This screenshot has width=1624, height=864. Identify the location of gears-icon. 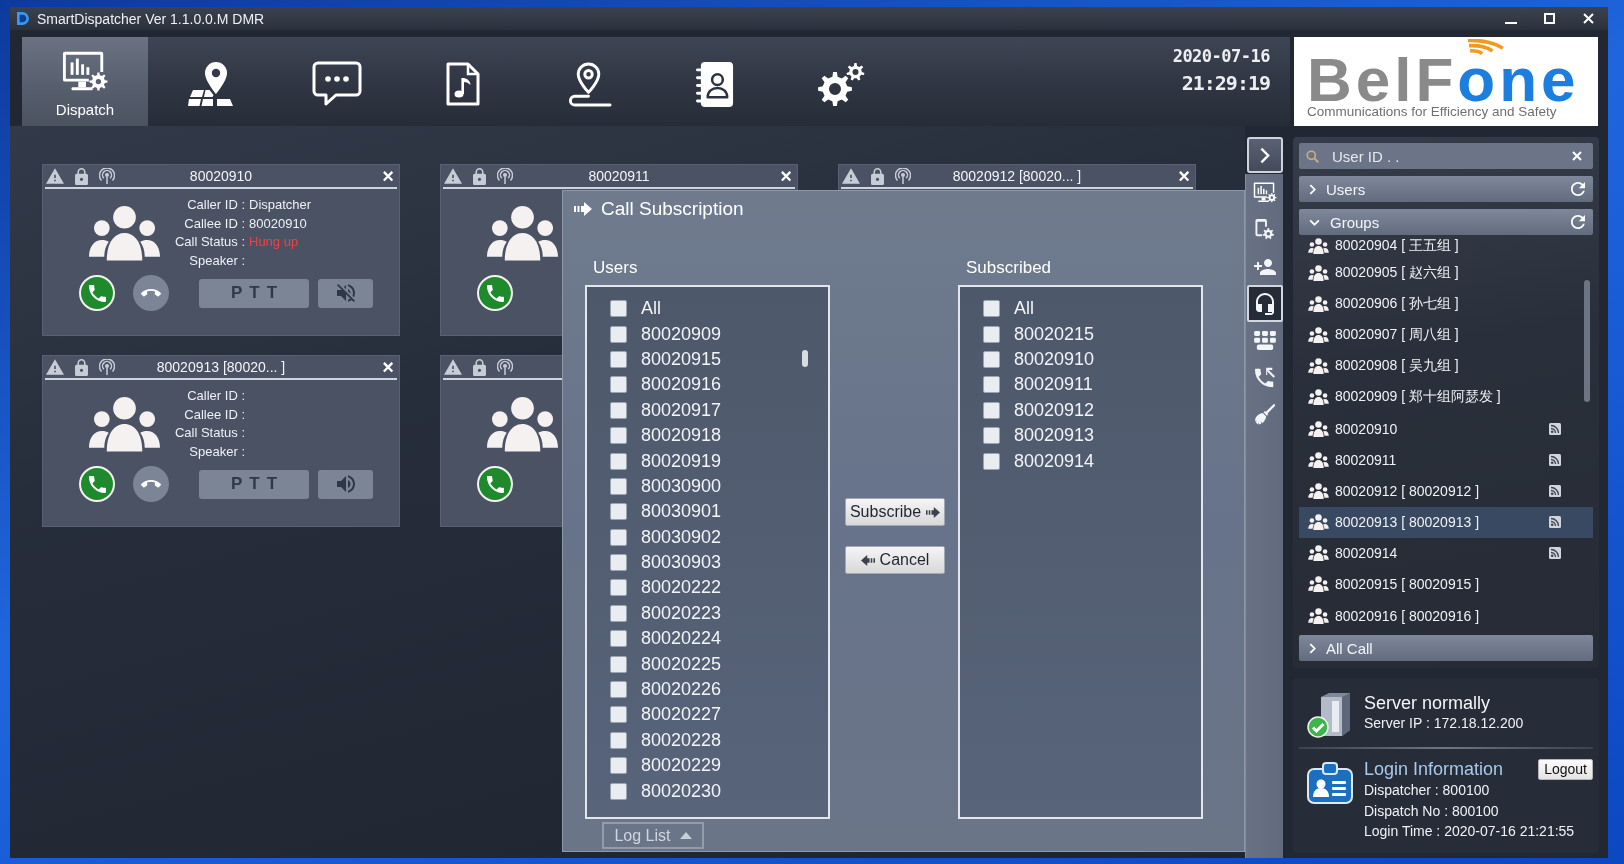
(841, 84).